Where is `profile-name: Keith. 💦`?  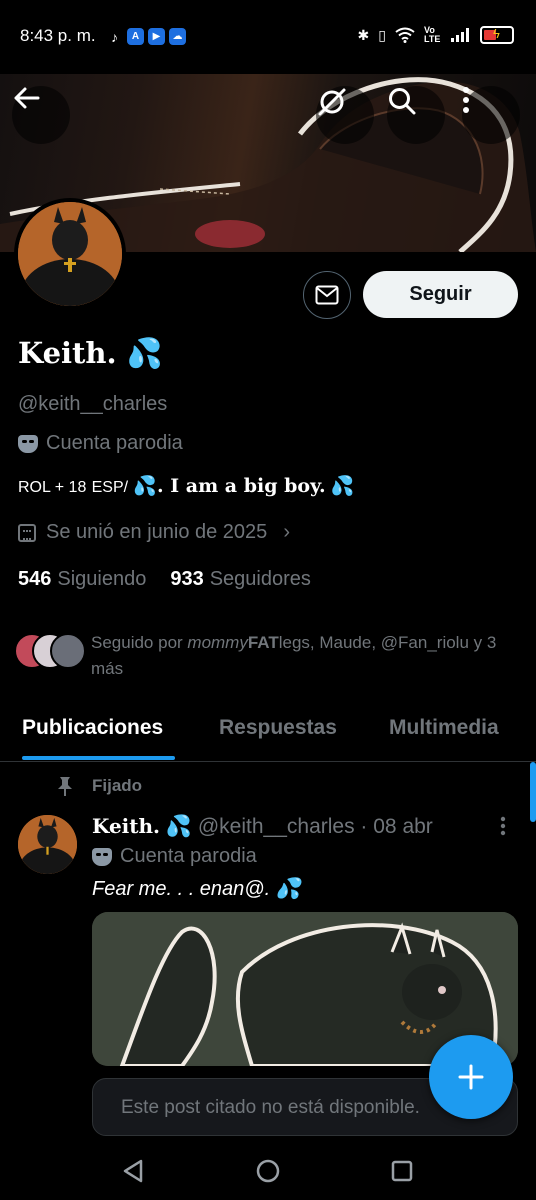 profile-name: Keith. 💦 is located at coordinates (90, 353).